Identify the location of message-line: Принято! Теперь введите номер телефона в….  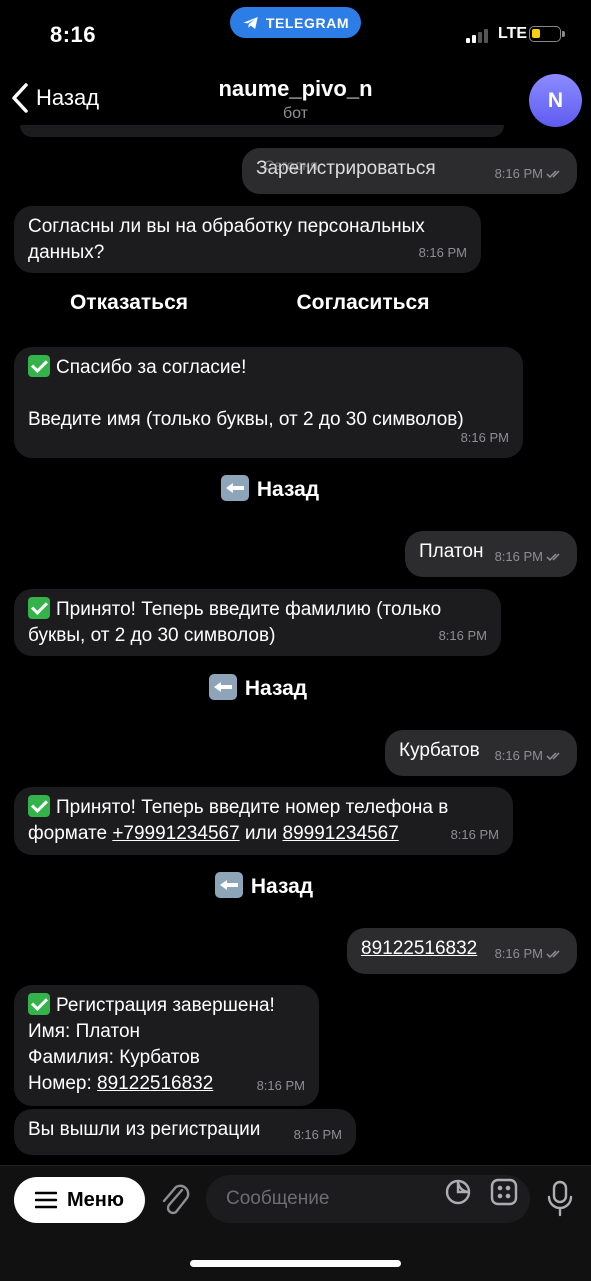
(243, 821).